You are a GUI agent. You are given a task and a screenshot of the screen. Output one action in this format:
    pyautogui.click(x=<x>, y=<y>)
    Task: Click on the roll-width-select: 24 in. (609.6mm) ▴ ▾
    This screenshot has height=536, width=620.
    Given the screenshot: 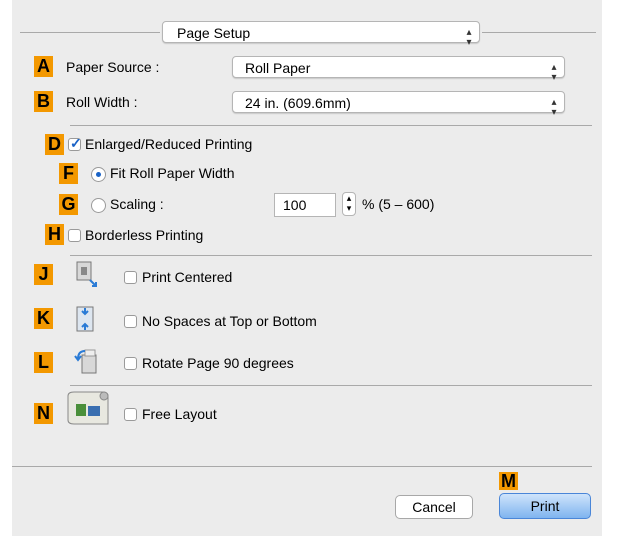 What is the action you would take?
    pyautogui.click(x=398, y=104)
    